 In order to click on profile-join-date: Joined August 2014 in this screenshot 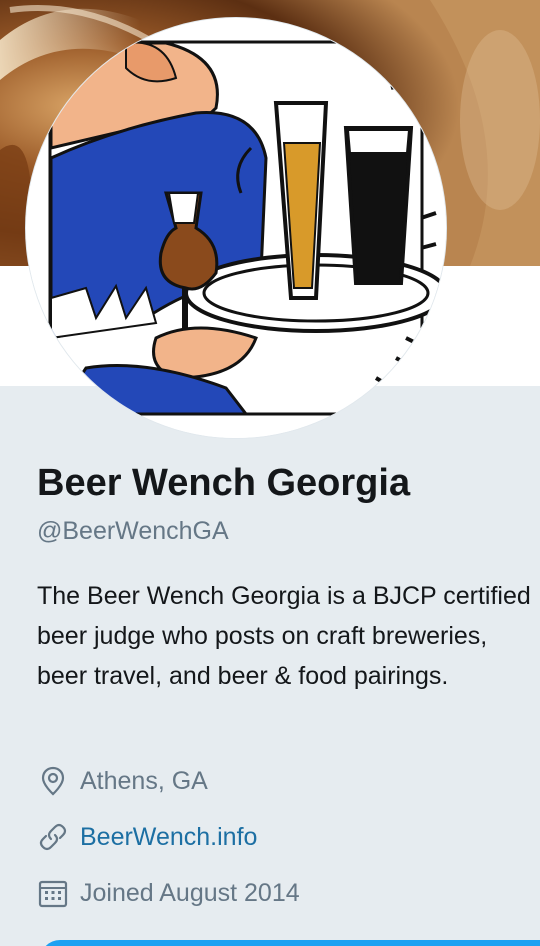, I will do `click(168, 893)`.